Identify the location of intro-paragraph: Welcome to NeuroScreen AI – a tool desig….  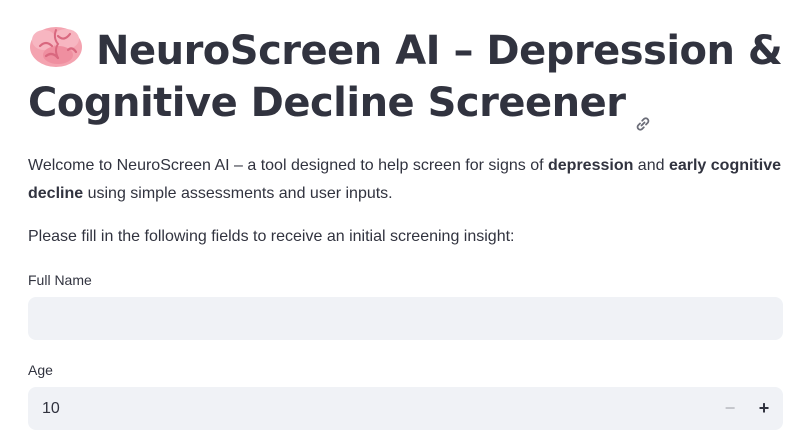
(406, 180).